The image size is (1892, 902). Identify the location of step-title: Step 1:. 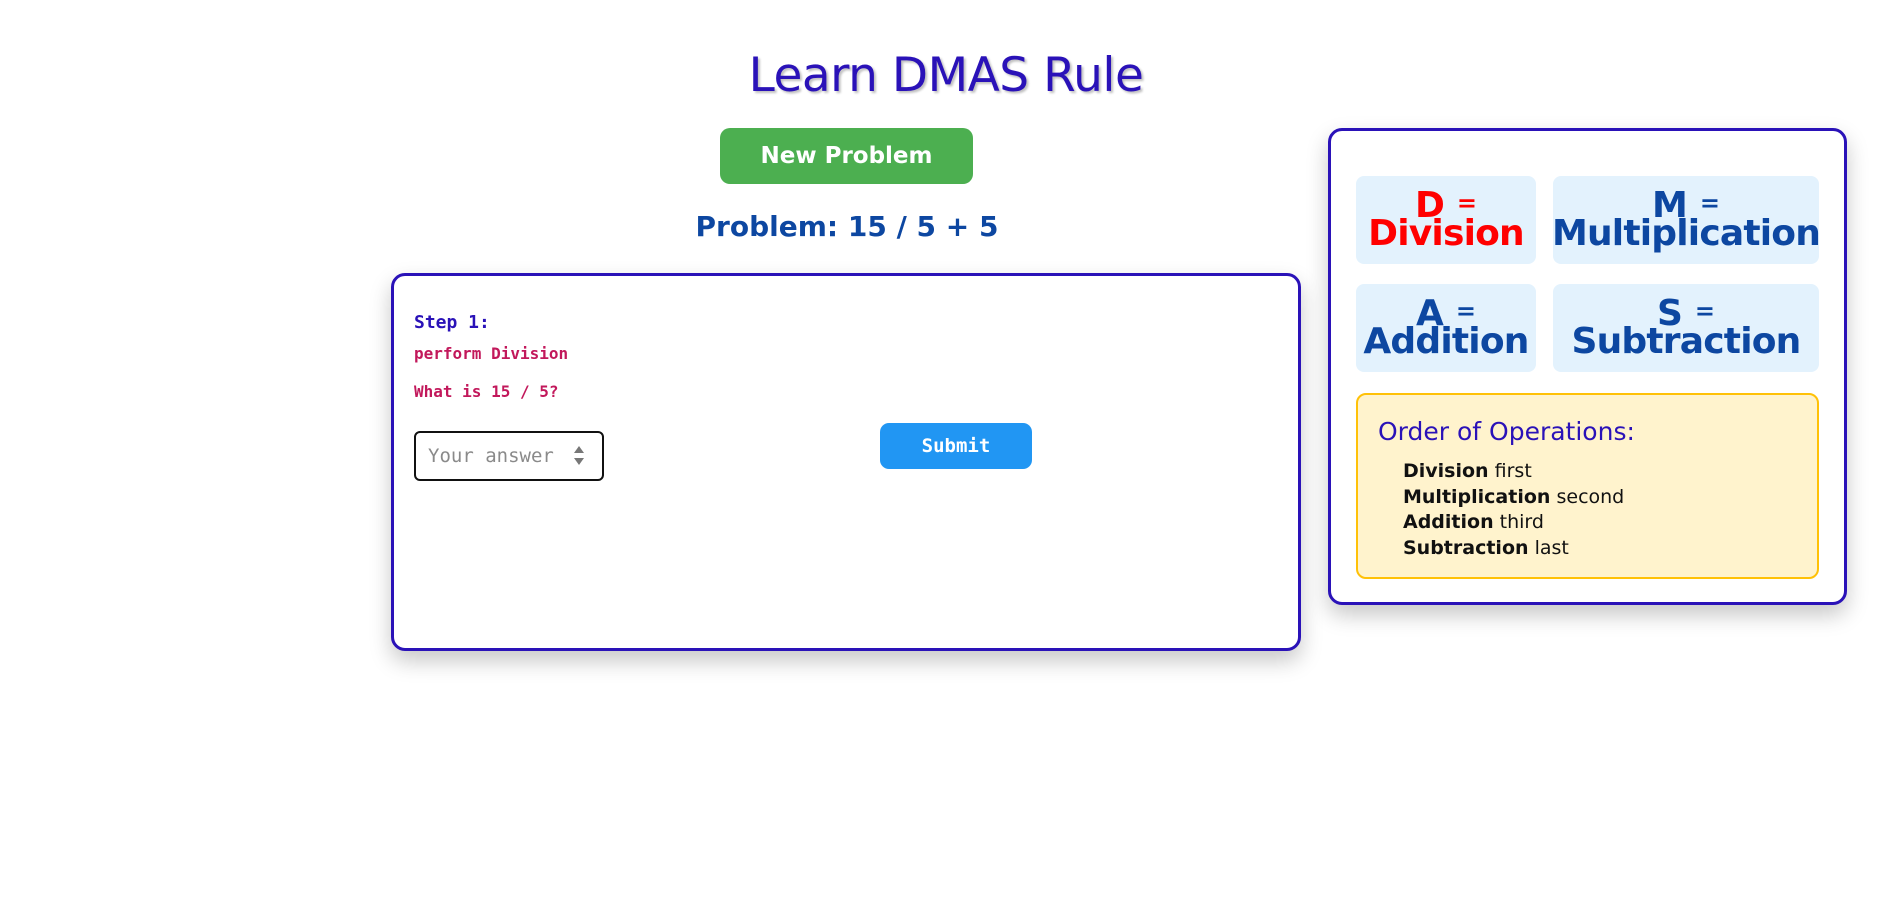
(452, 322).